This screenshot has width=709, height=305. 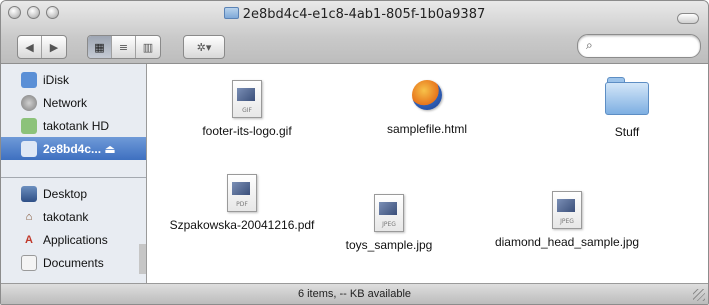 I want to click on column-view-button: ▥, so click(x=148, y=47).